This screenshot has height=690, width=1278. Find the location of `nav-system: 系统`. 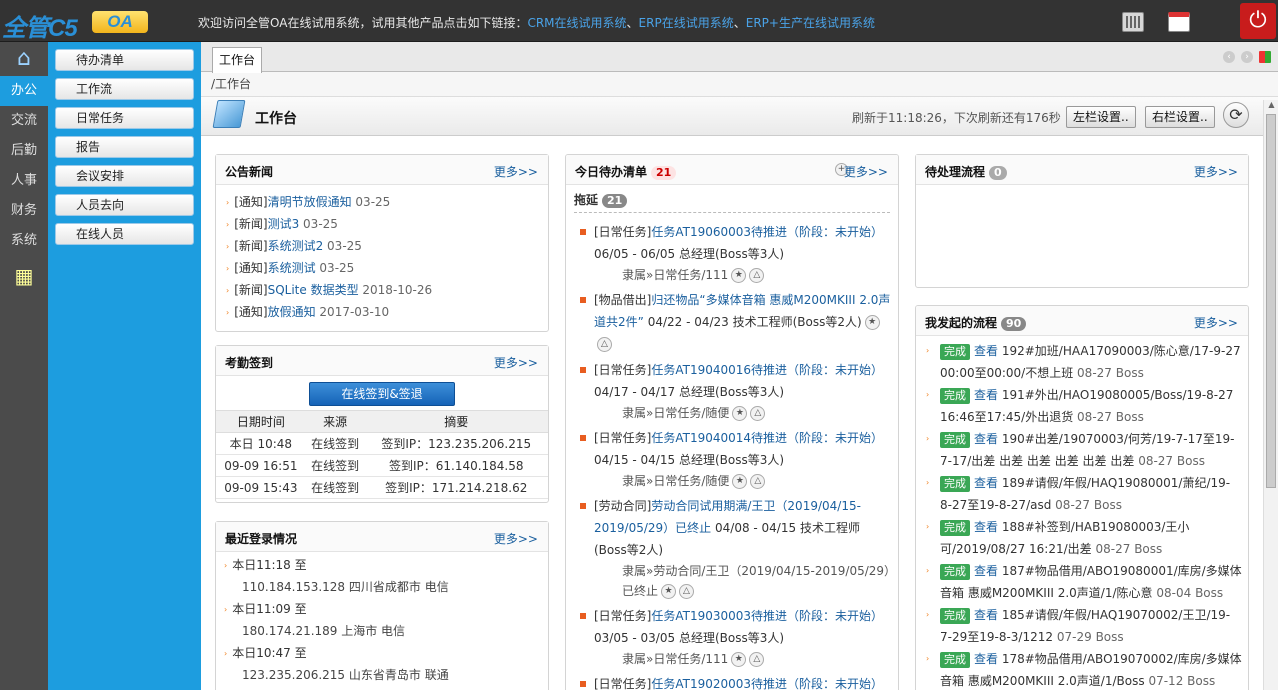

nav-system: 系统 is located at coordinates (24, 241).